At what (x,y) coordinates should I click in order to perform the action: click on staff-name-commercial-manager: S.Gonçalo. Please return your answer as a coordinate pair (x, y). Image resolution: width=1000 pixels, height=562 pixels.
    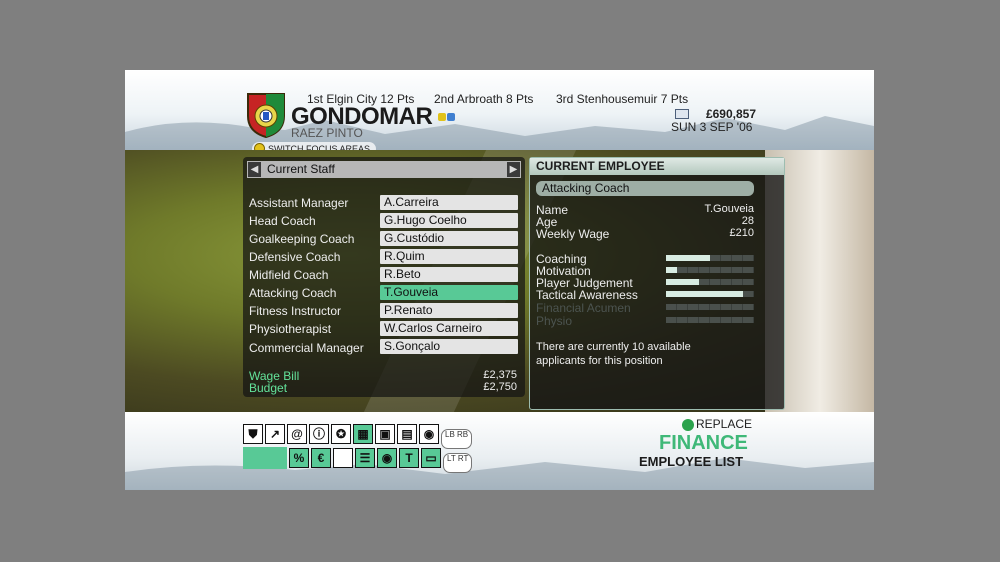
    Looking at the image, I should click on (449, 346).